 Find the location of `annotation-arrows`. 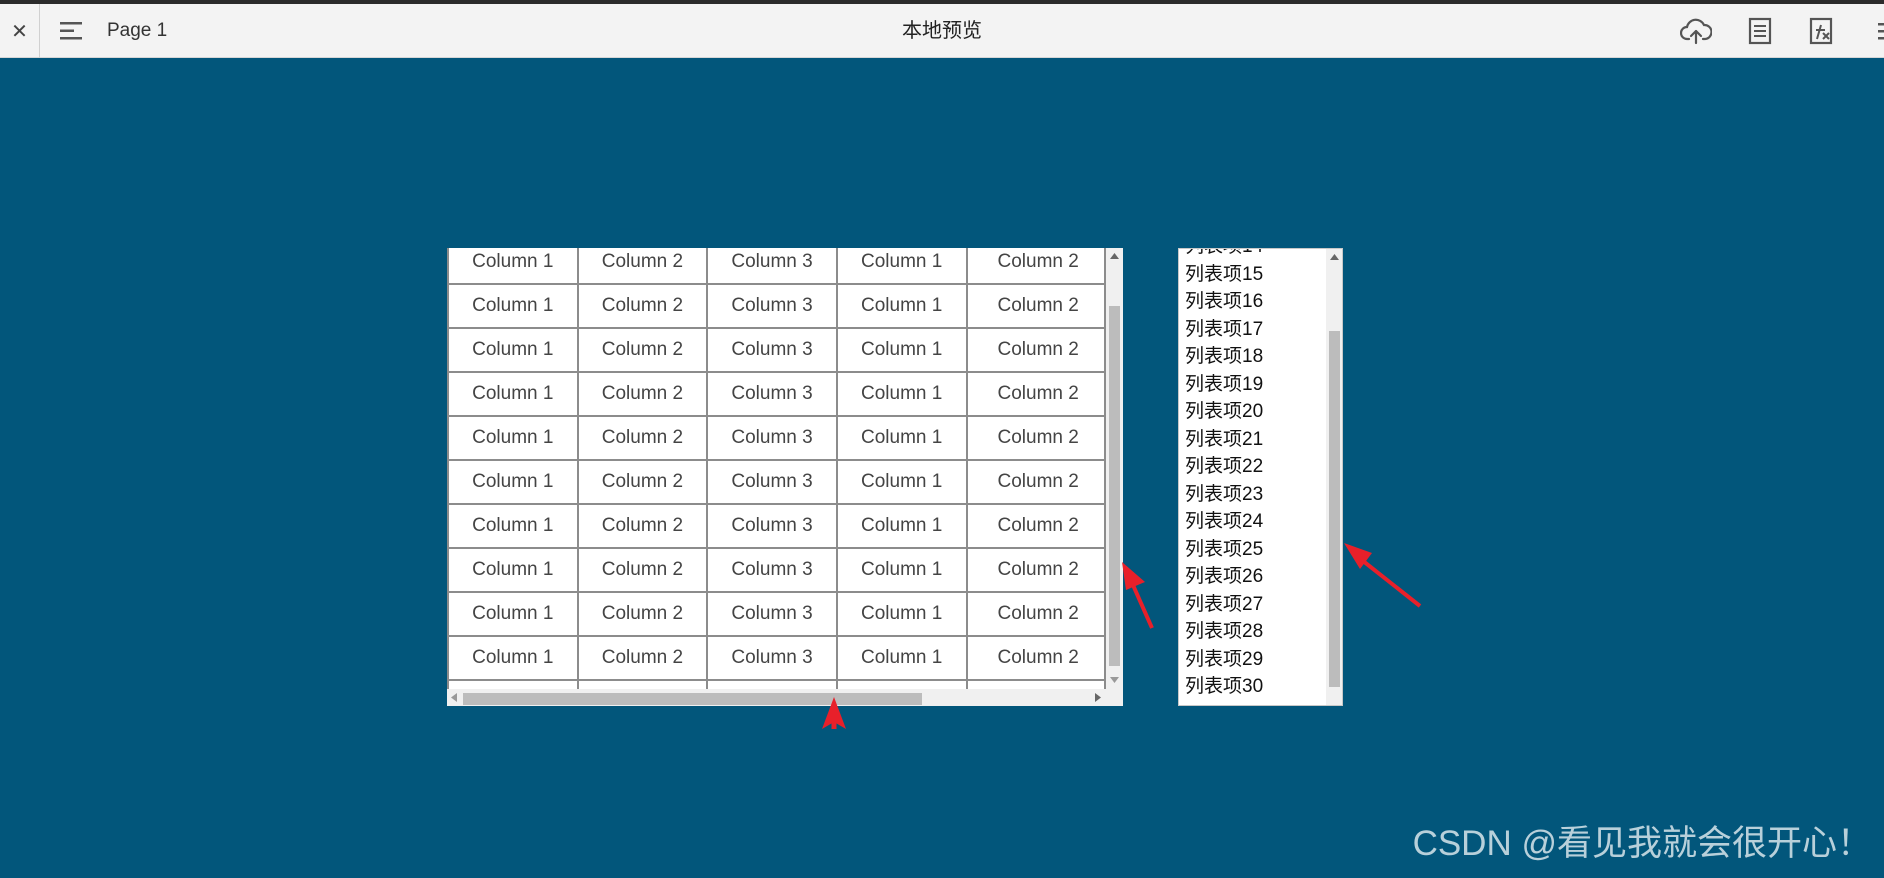

annotation-arrows is located at coordinates (1122, 636).